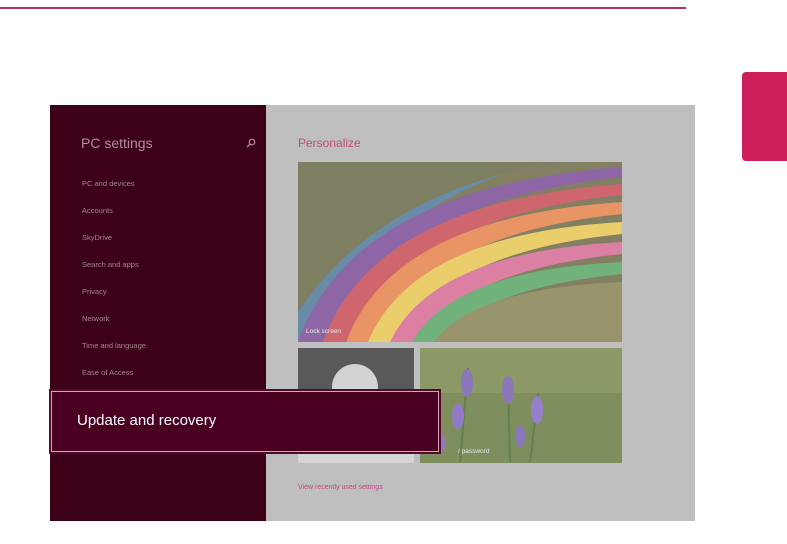  Describe the element at coordinates (114, 219) in the screenshot. I see `sidebar-item-accounts: Accounts` at that location.